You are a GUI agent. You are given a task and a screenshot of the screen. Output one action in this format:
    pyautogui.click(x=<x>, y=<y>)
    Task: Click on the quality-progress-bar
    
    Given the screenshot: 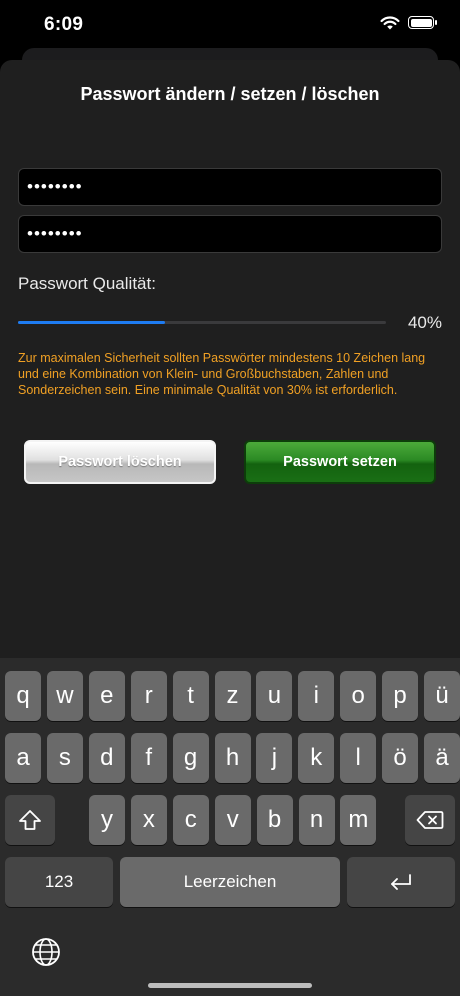 What is the action you would take?
    pyautogui.click(x=202, y=322)
    